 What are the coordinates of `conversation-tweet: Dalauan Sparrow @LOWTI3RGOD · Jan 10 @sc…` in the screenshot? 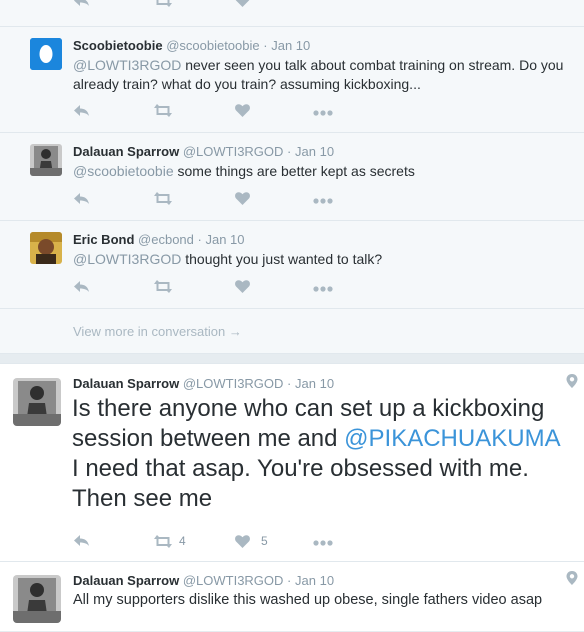 It's located at (292, 176).